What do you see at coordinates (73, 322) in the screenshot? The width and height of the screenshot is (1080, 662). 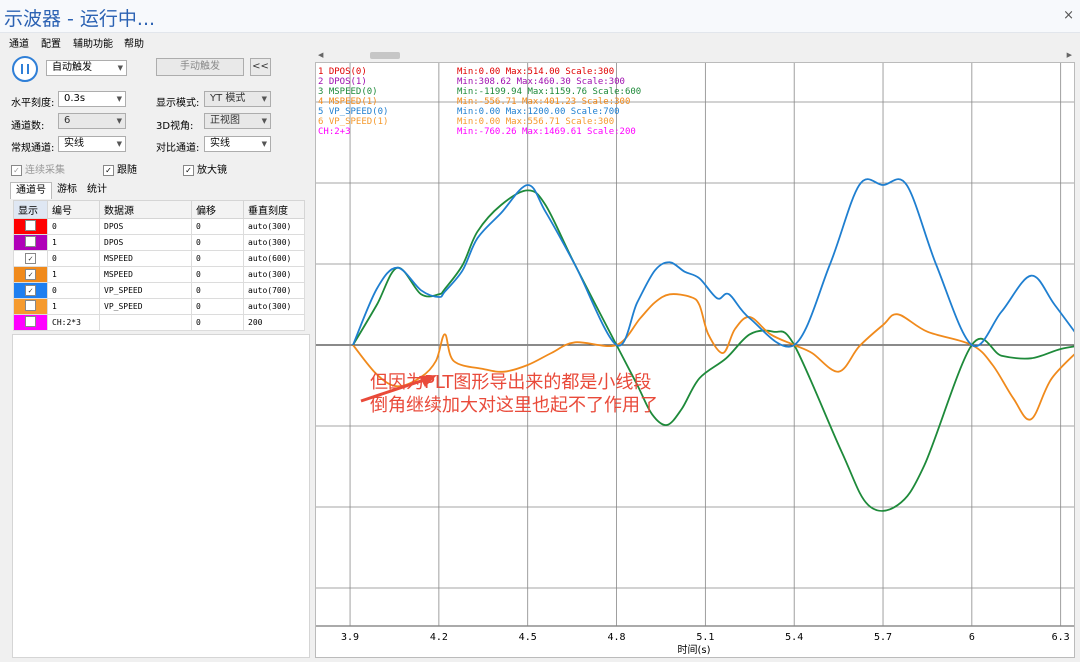 I see `cell-number: CH:2*3` at bounding box center [73, 322].